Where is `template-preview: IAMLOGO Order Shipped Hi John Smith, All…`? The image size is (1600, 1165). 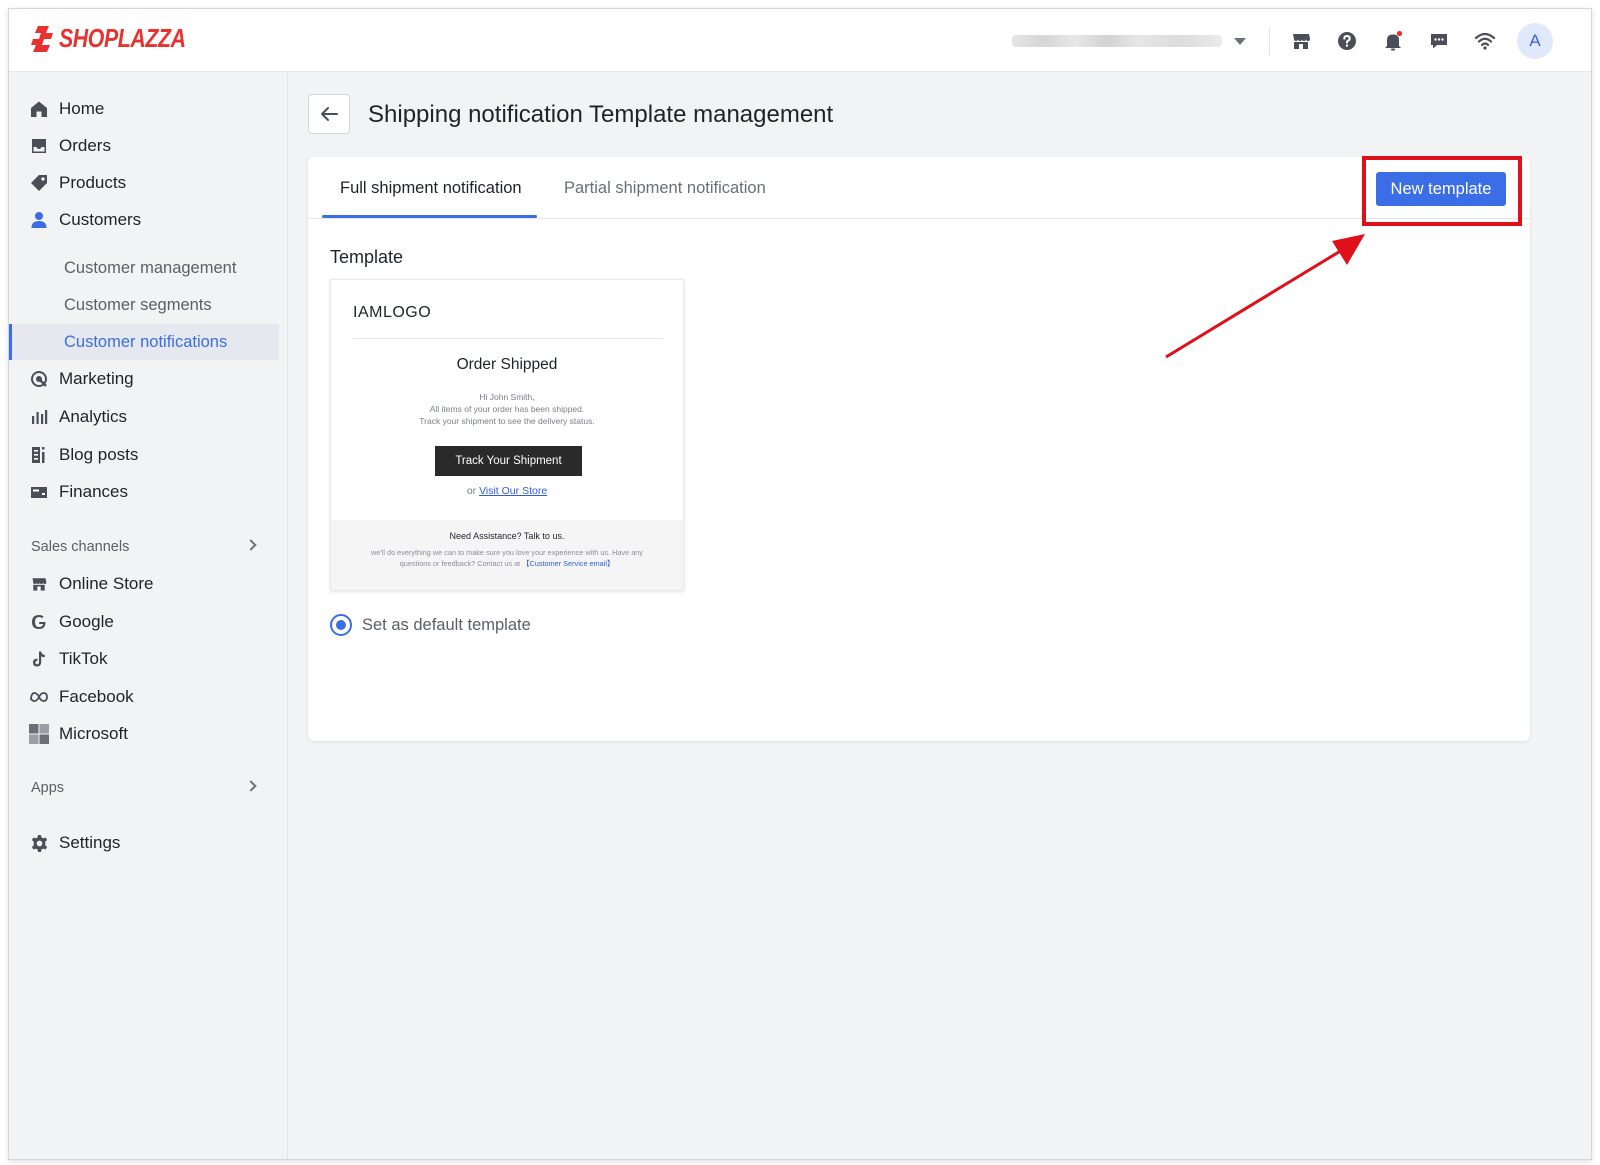
template-preview: IAMLOGO Order Shipped Hi John Smith, All… is located at coordinates (507, 435).